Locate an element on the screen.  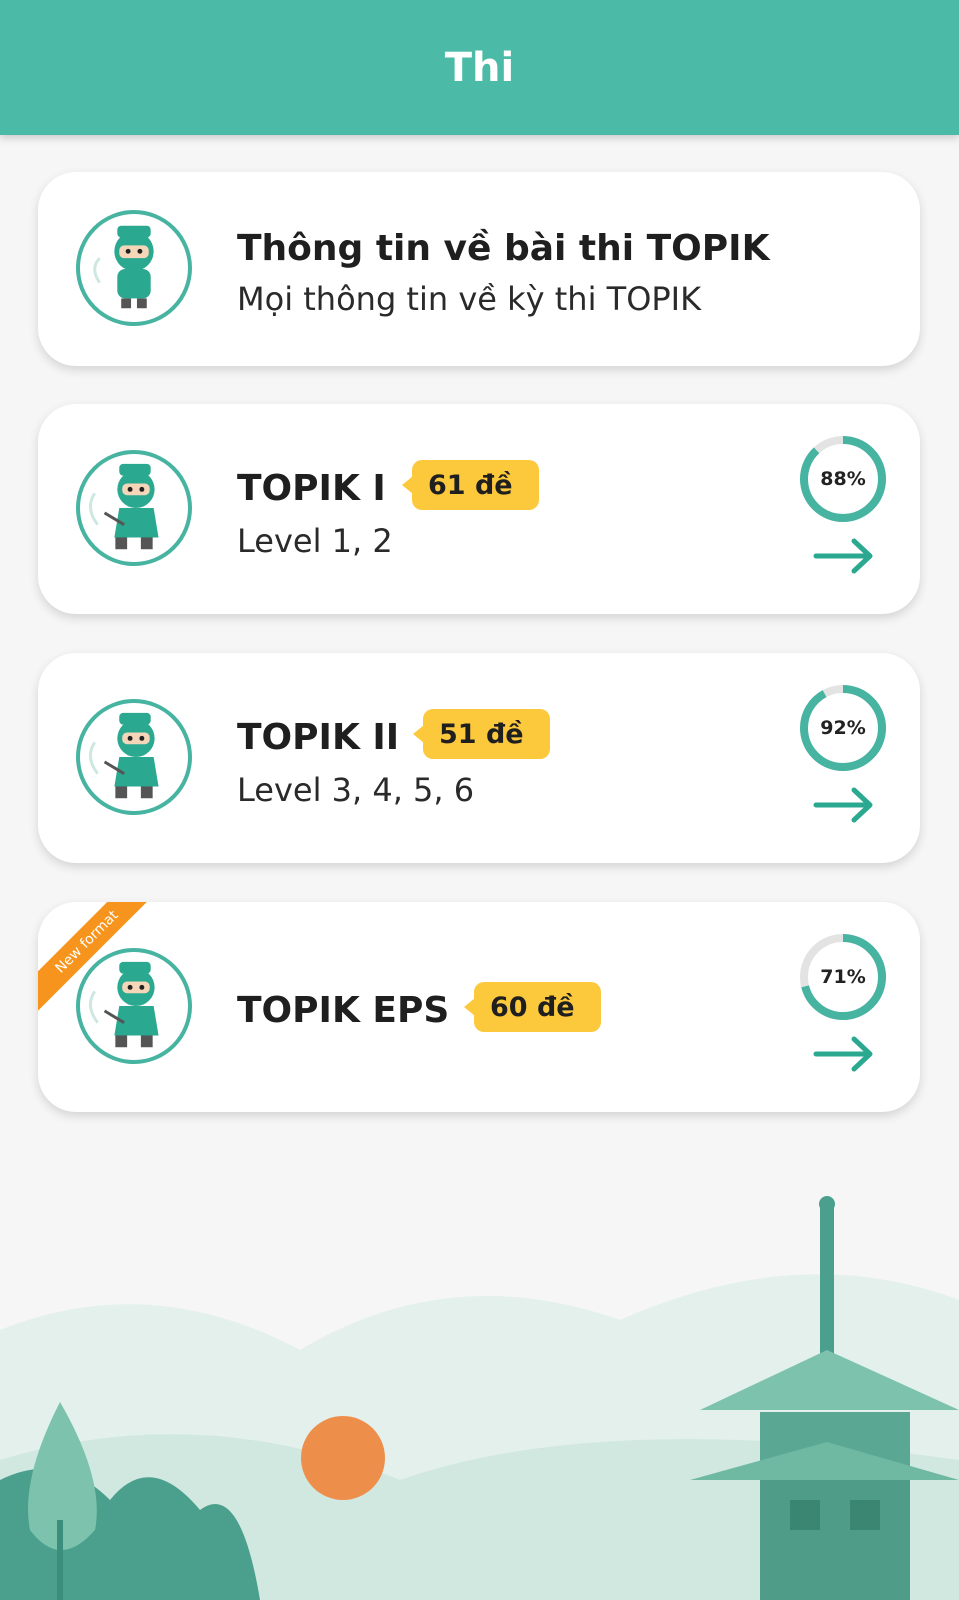
exam-card-topik-2: TOPIK II 51 đề Level 3, 4, 5, 6 92% is located at coordinates (479, 758).